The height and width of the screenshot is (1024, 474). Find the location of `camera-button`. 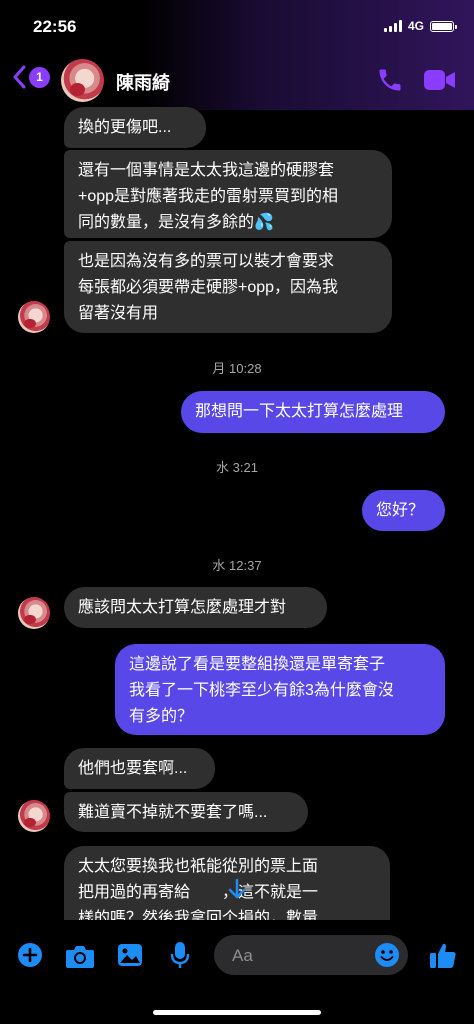

camera-button is located at coordinates (80, 958).